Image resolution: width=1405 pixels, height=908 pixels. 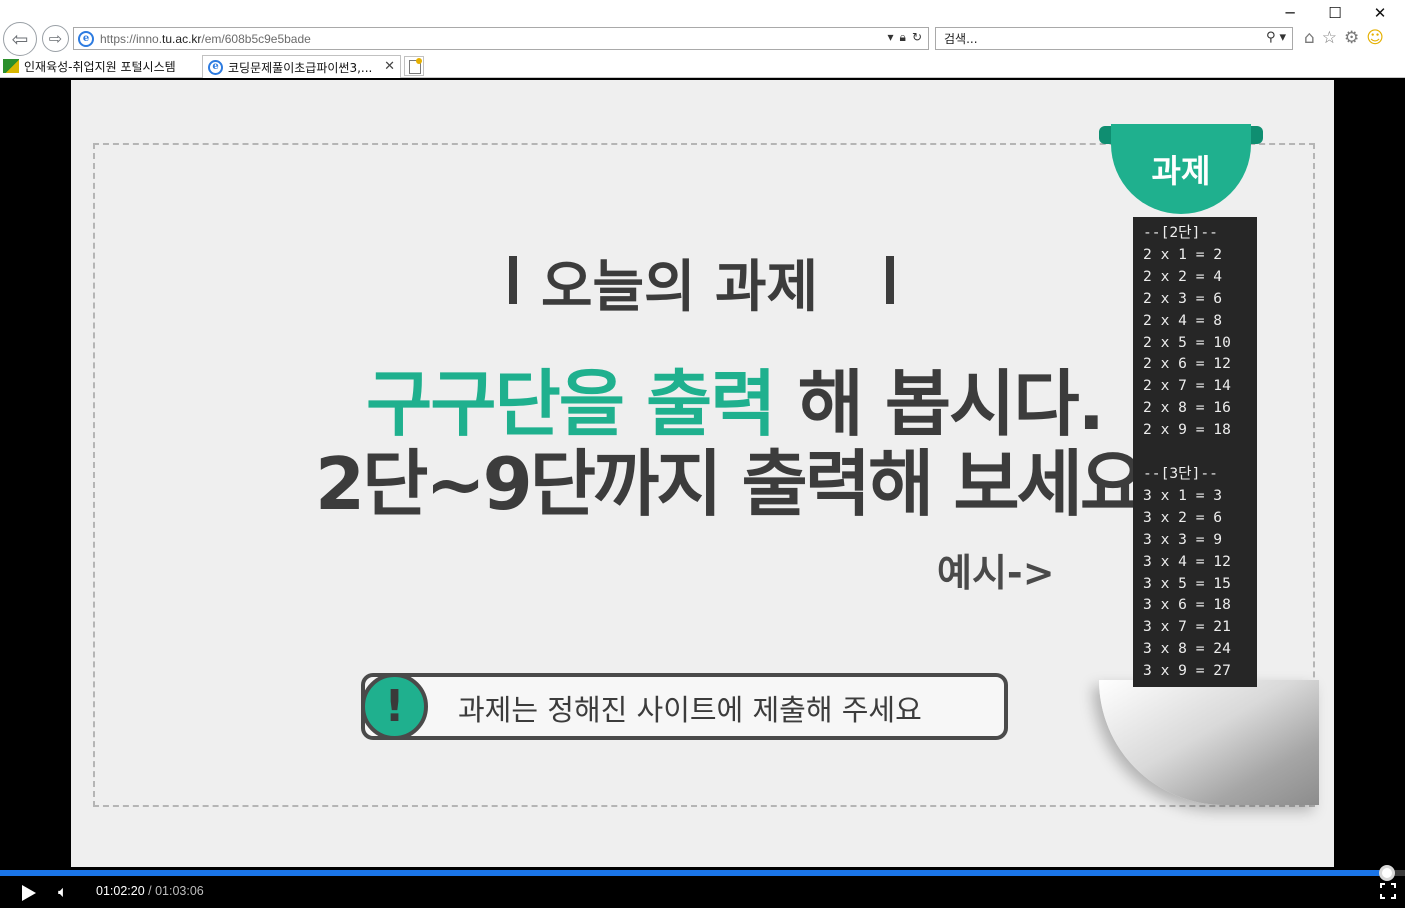 I want to click on url-prefix: https://inno., so click(x=131, y=38).